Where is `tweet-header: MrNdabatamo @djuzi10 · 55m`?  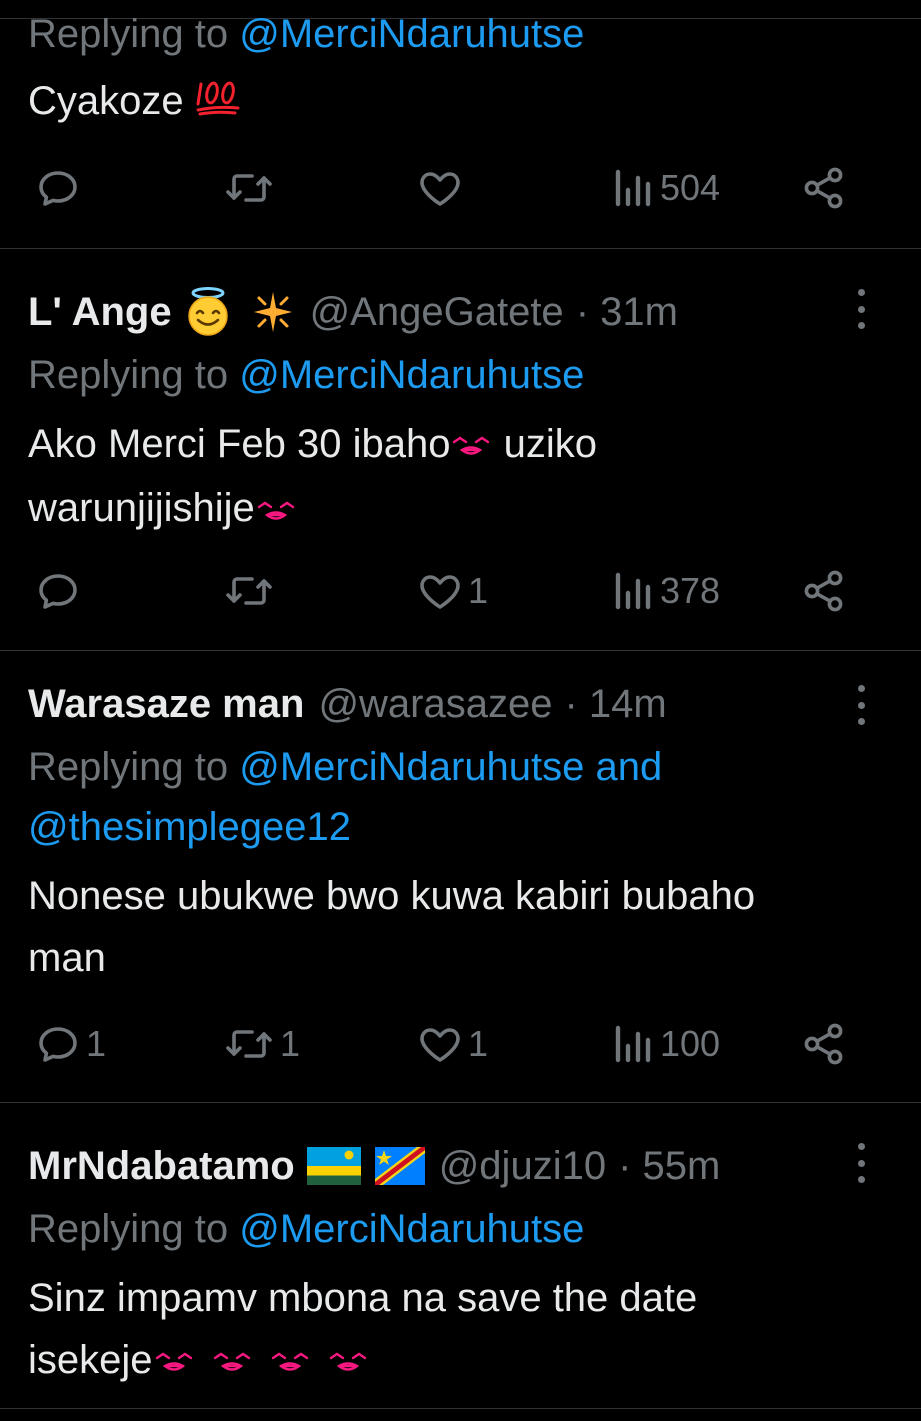
tweet-header: MrNdabatamo @djuzi10 · 55m is located at coordinates (374, 1166).